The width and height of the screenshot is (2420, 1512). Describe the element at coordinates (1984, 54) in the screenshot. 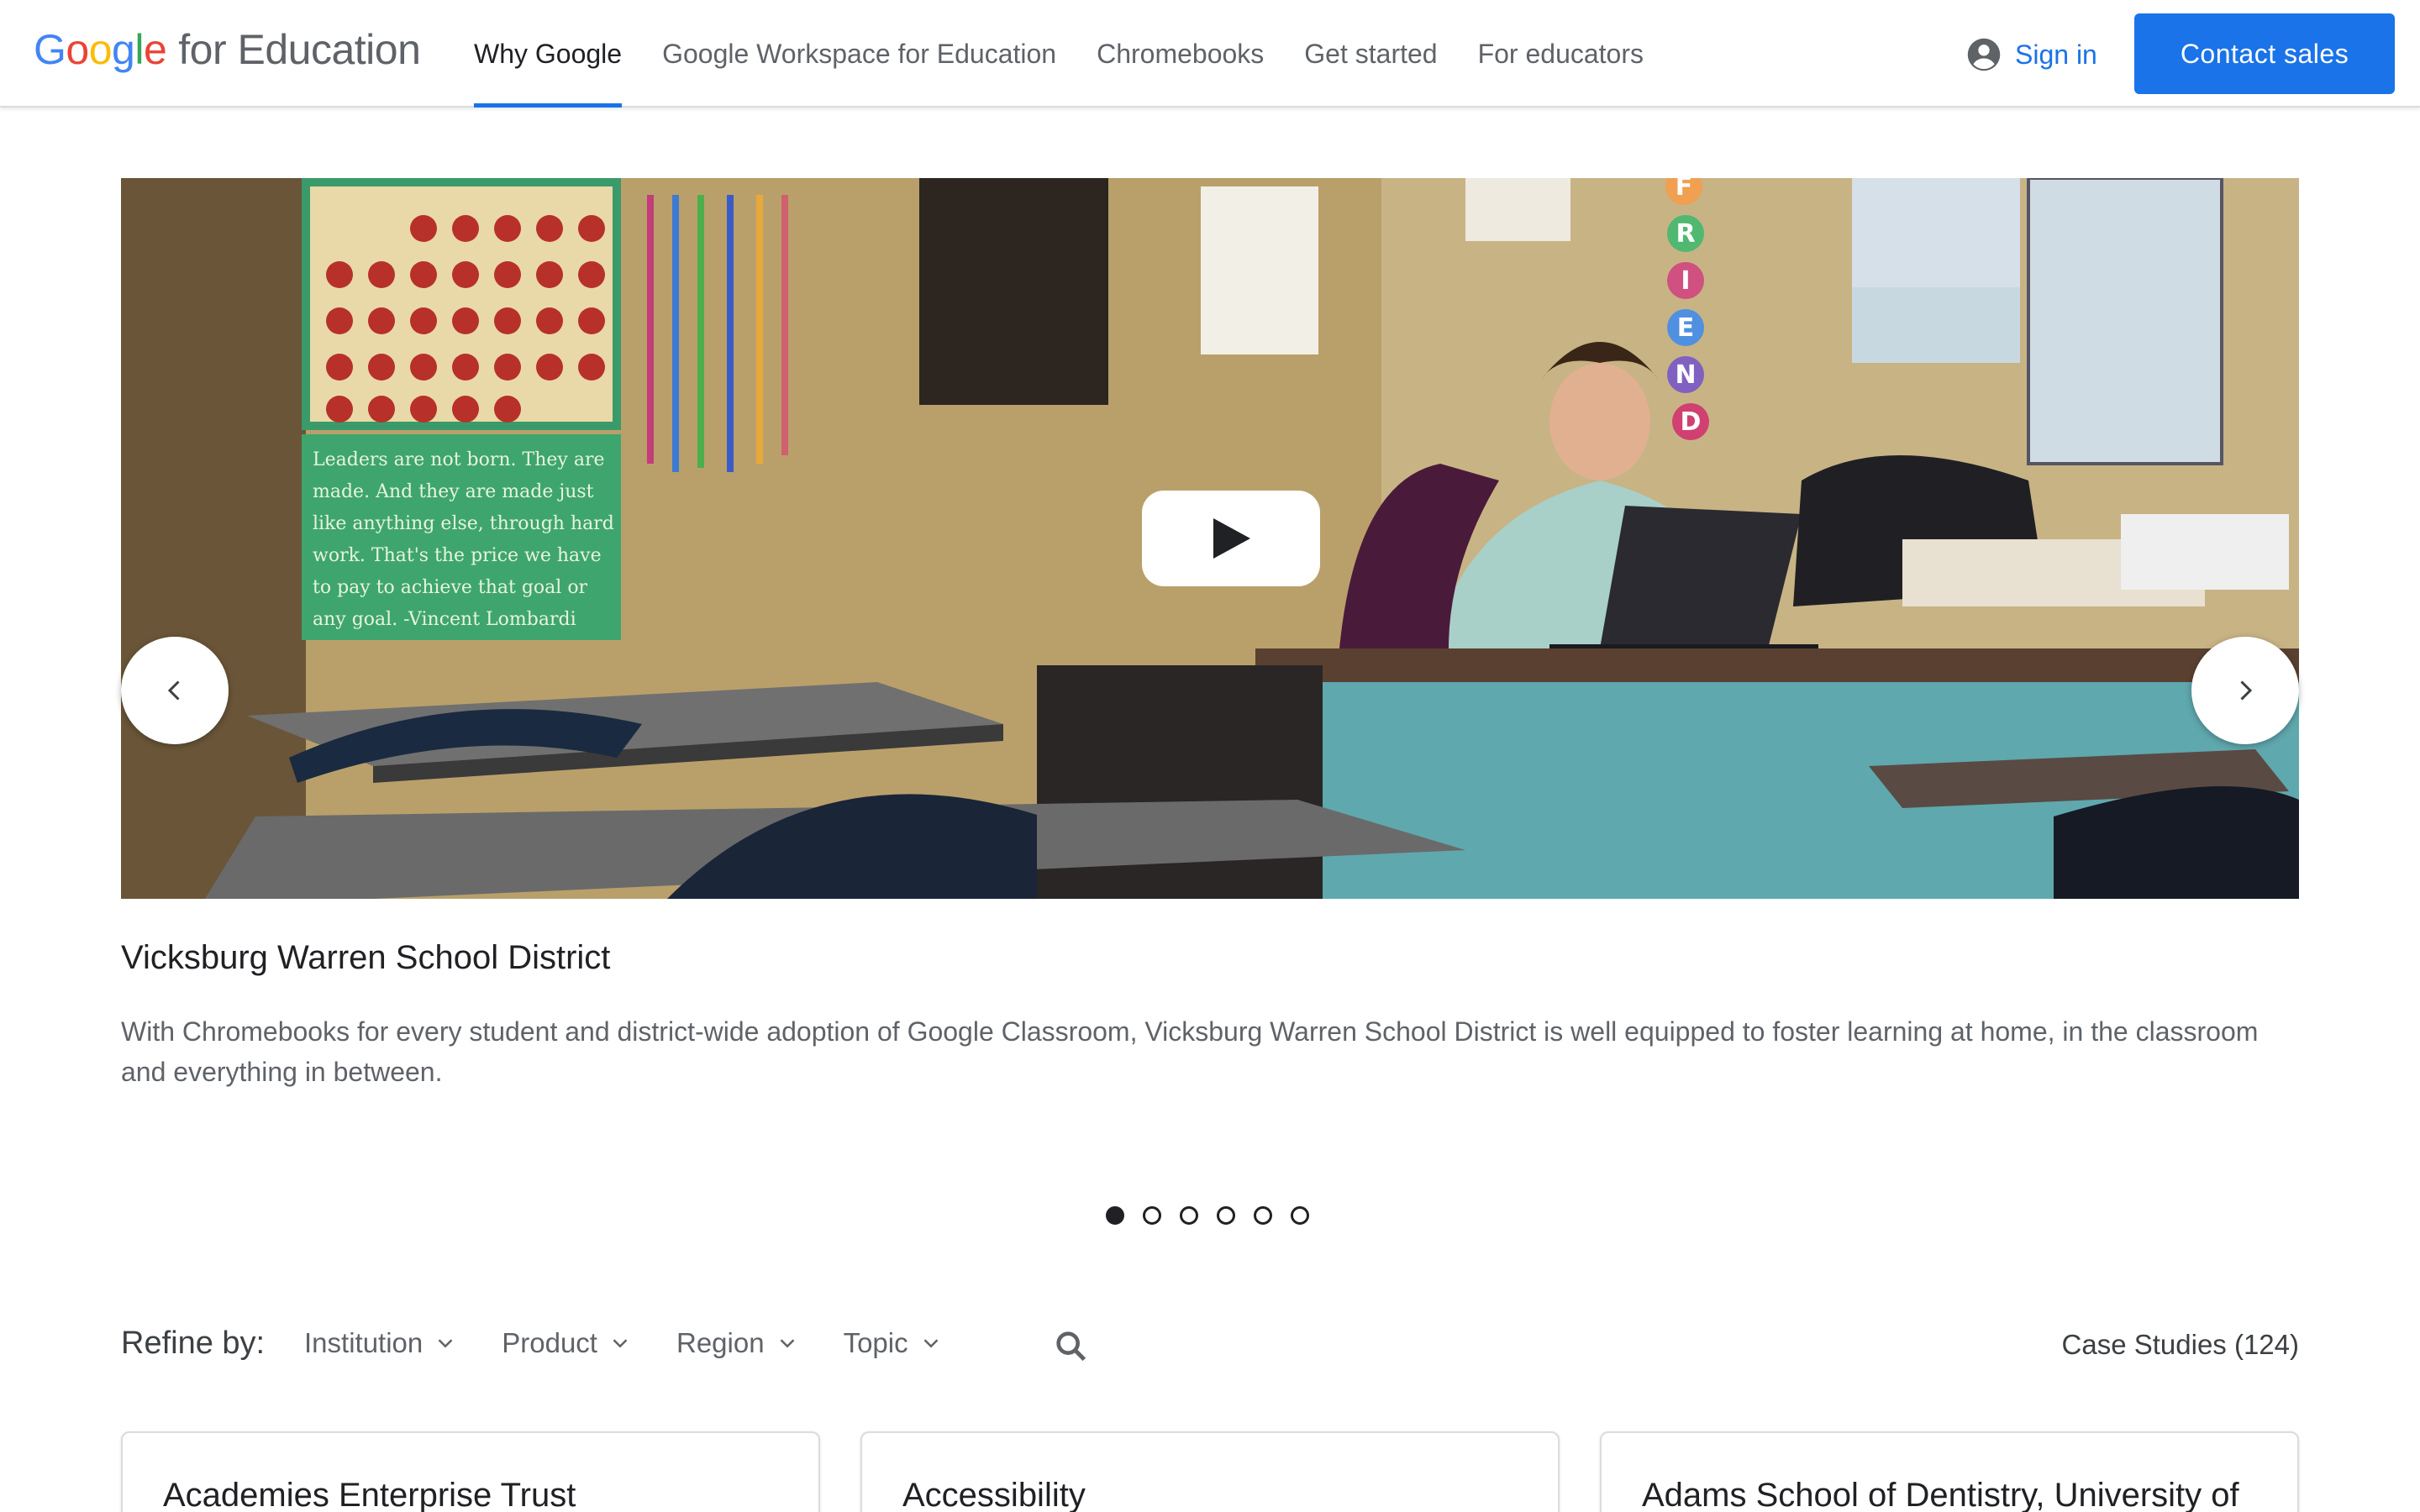

I see `account-circle-icon` at that location.